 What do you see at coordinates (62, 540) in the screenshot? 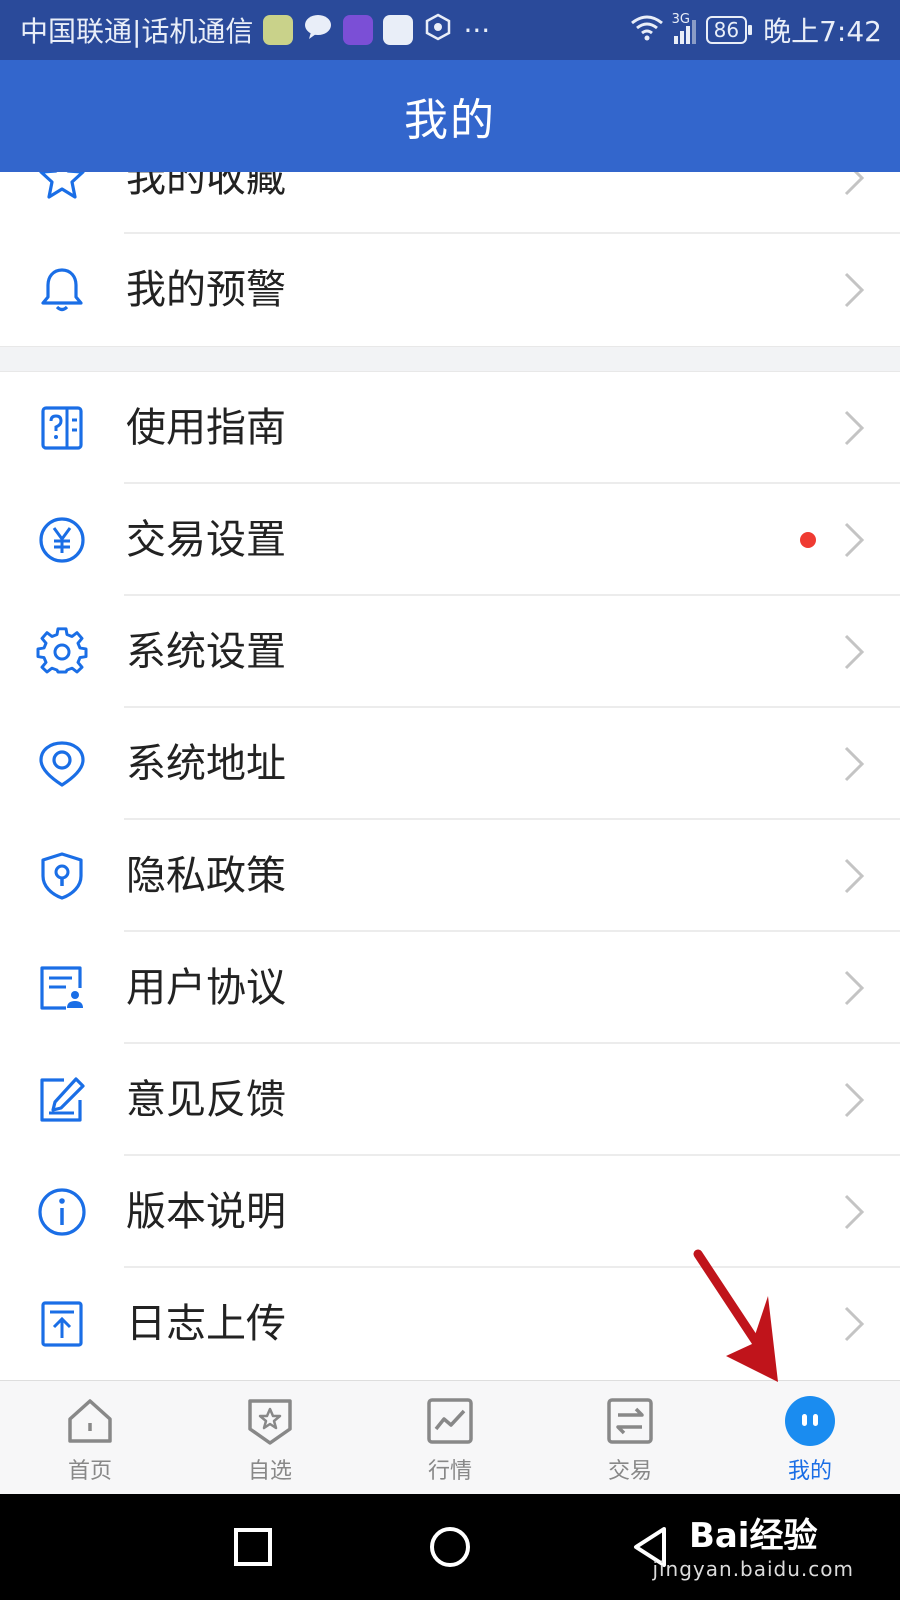
I see `yuan-icon` at bounding box center [62, 540].